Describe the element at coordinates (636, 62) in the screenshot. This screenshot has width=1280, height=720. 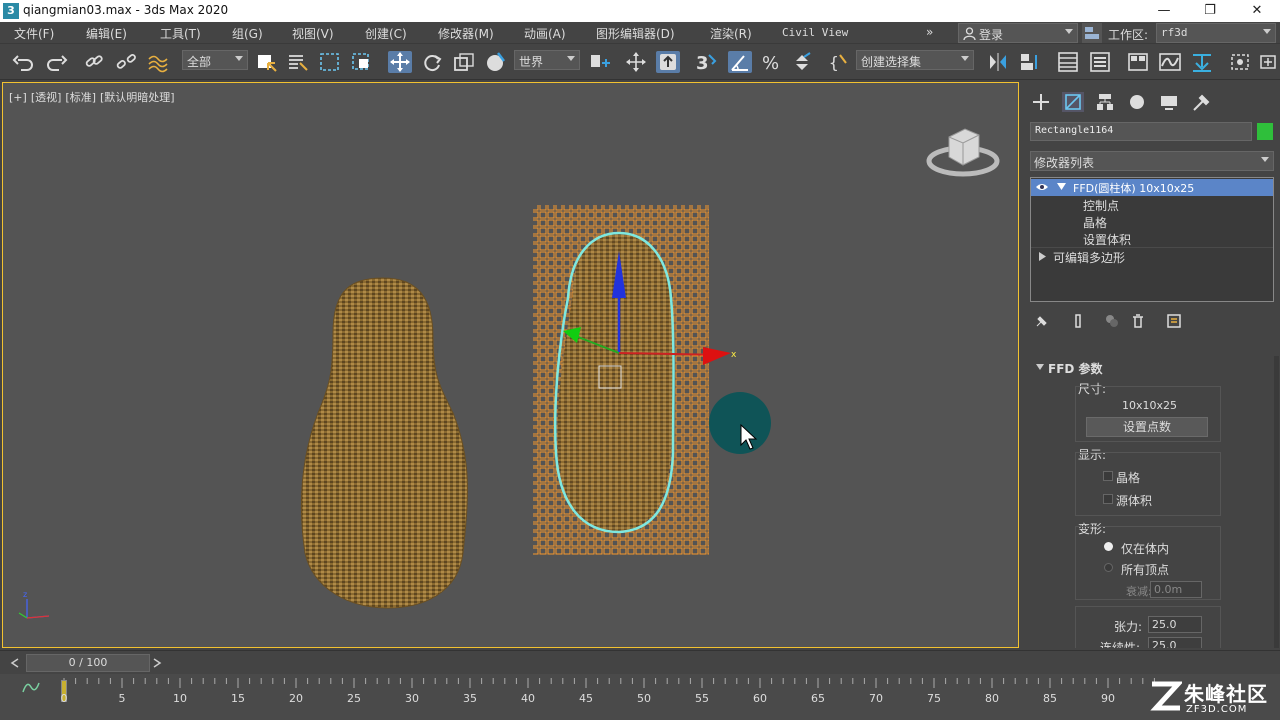
I see `select-and-manipulate-icon` at that location.